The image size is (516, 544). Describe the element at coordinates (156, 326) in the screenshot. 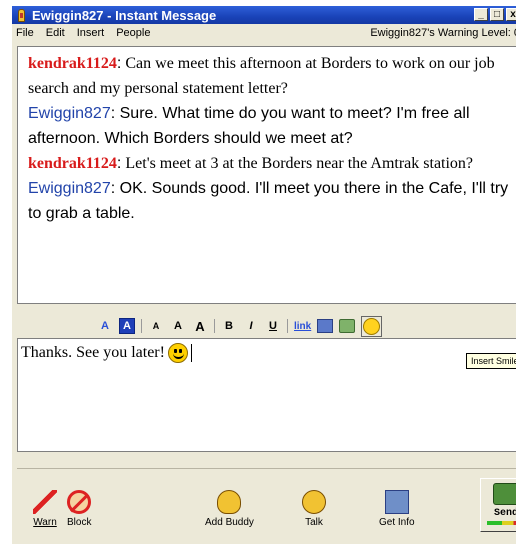

I see `smaller-font-button: A` at that location.